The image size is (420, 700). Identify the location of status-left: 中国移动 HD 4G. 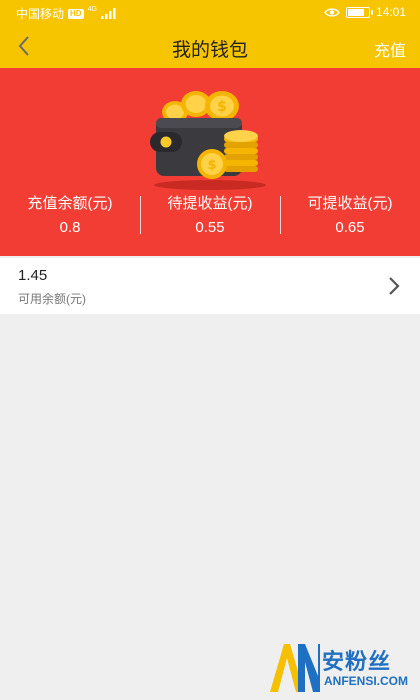
(66, 13).